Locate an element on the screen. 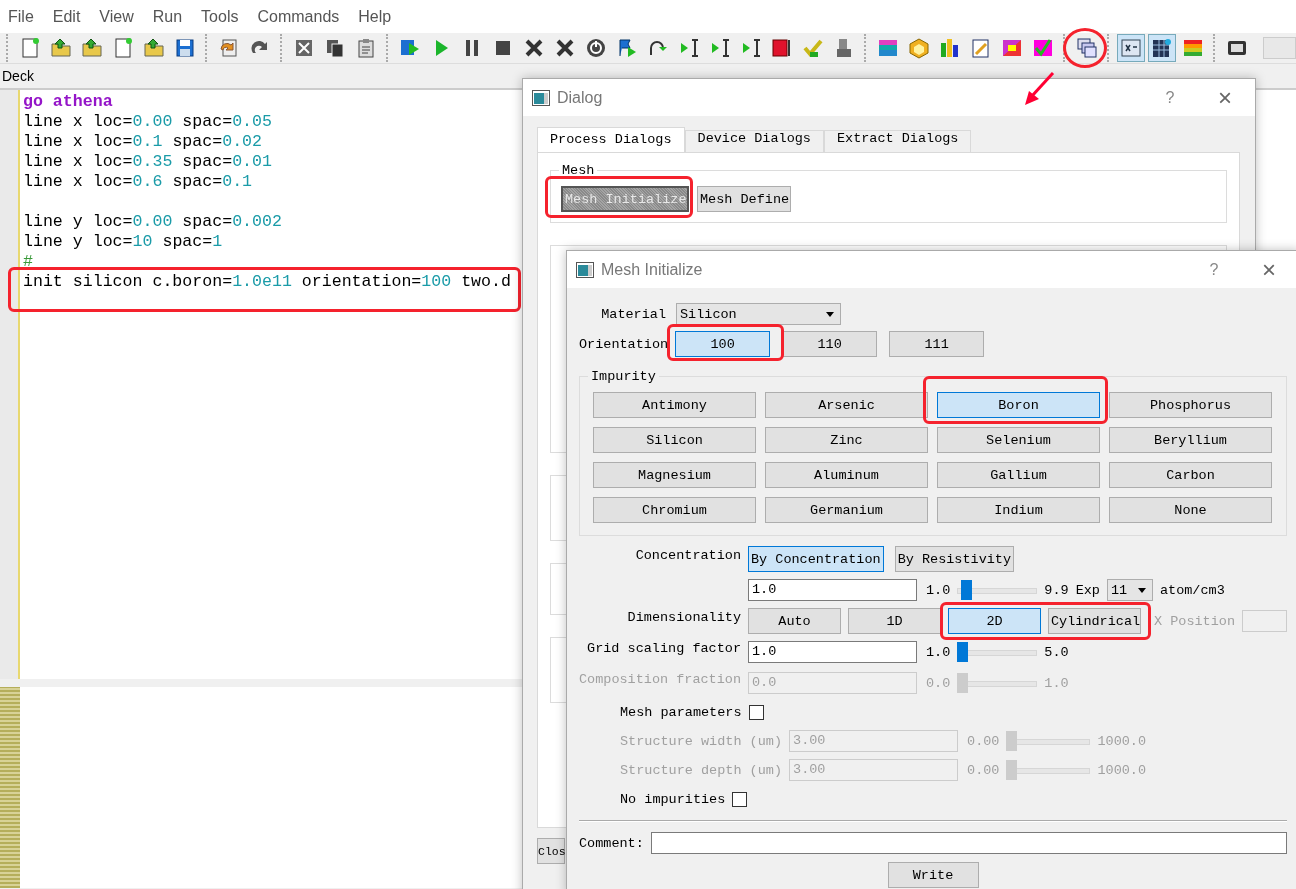 The height and width of the screenshot is (889, 1296). option-button: 100 is located at coordinates (723, 344).